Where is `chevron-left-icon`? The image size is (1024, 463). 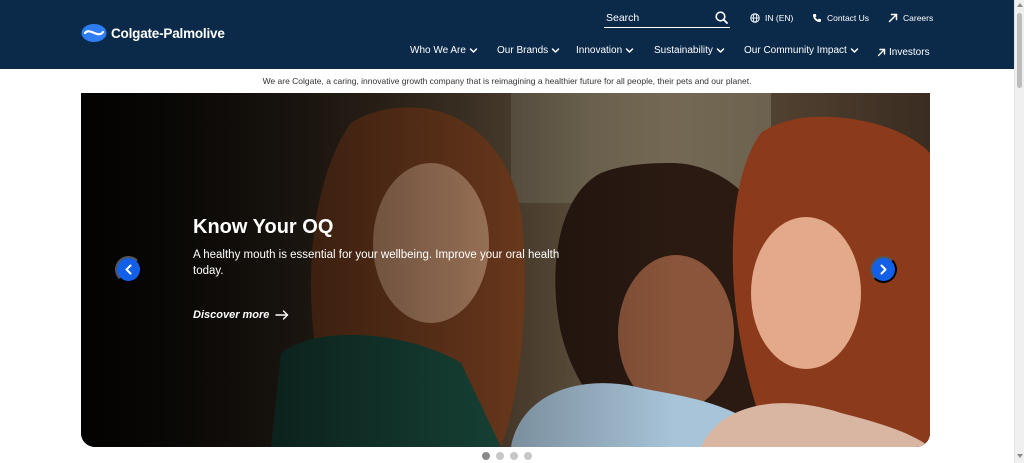
chevron-left-icon is located at coordinates (128, 269).